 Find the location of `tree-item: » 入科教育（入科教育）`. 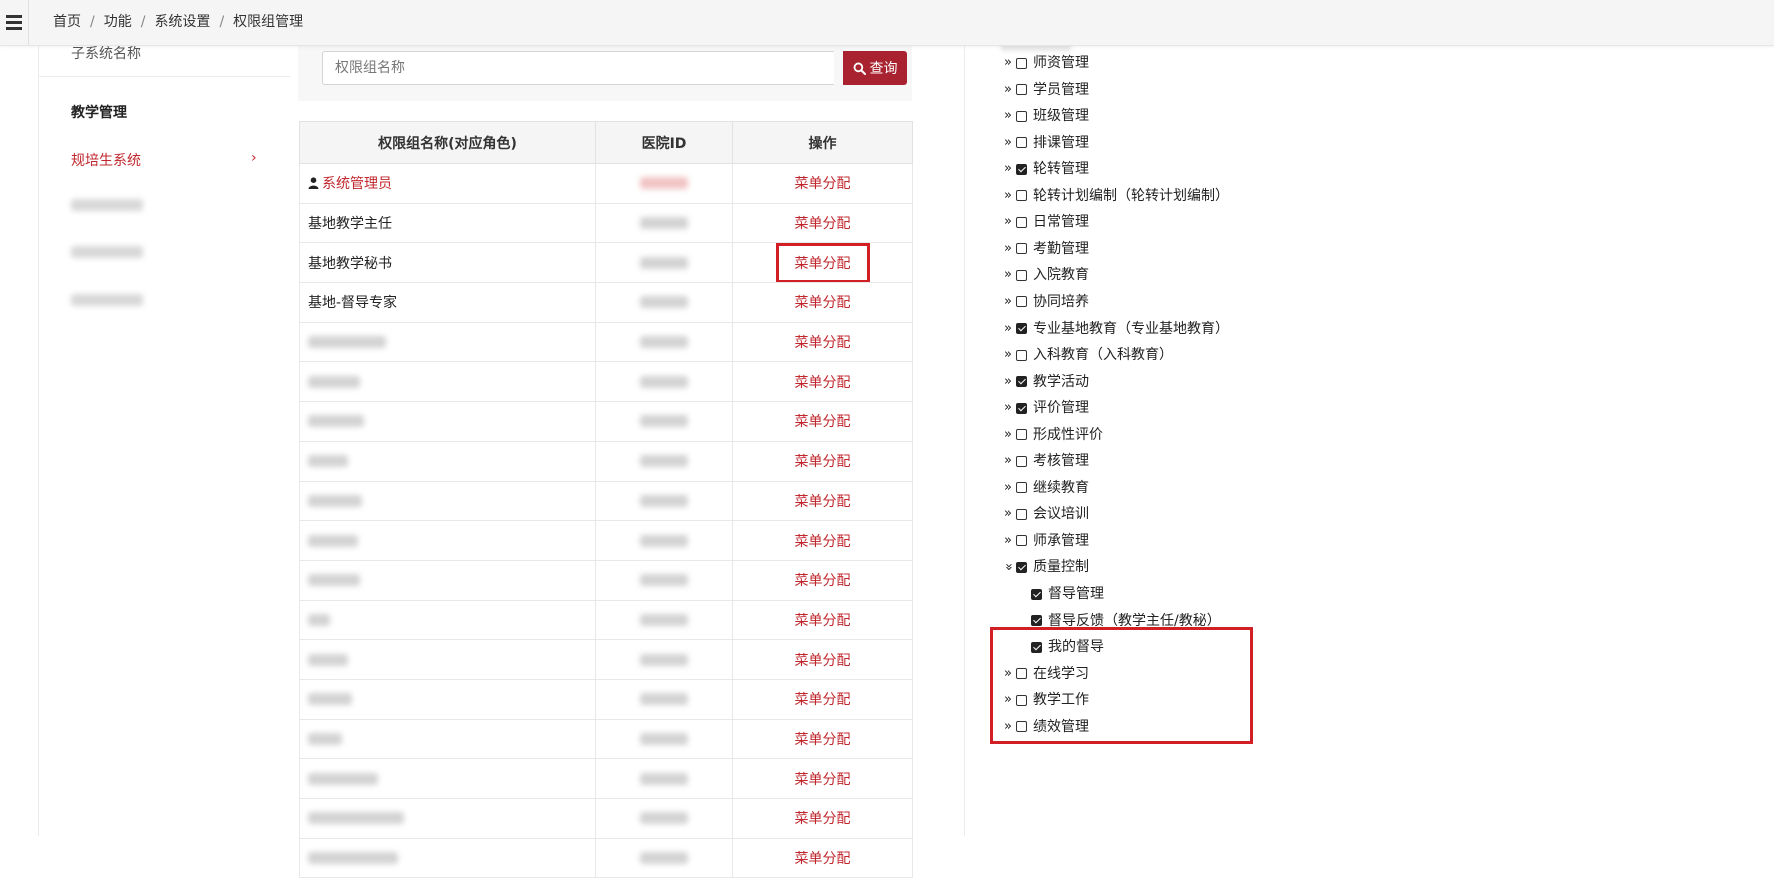

tree-item: » 入科教育（入科教育） is located at coordinates (1087, 355).